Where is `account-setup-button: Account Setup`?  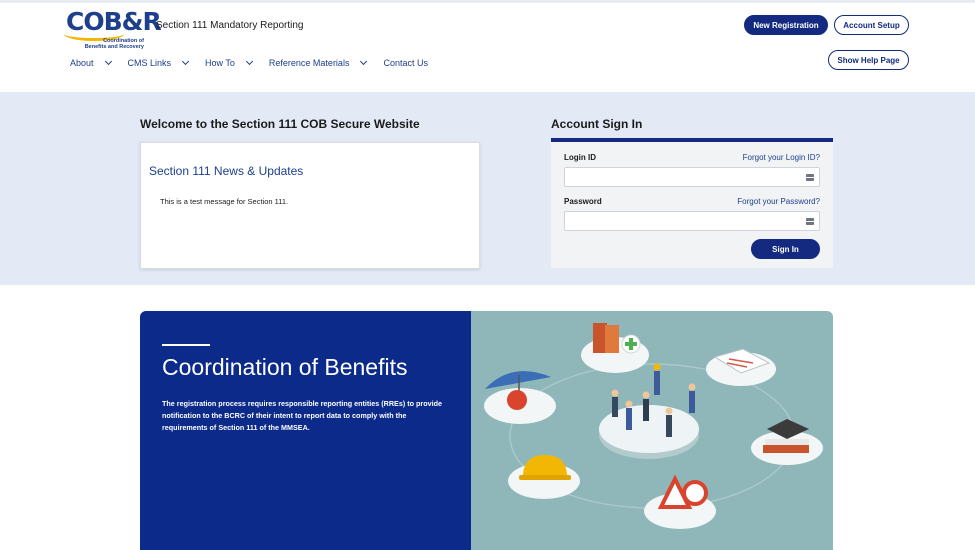 account-setup-button: Account Setup is located at coordinates (871, 25).